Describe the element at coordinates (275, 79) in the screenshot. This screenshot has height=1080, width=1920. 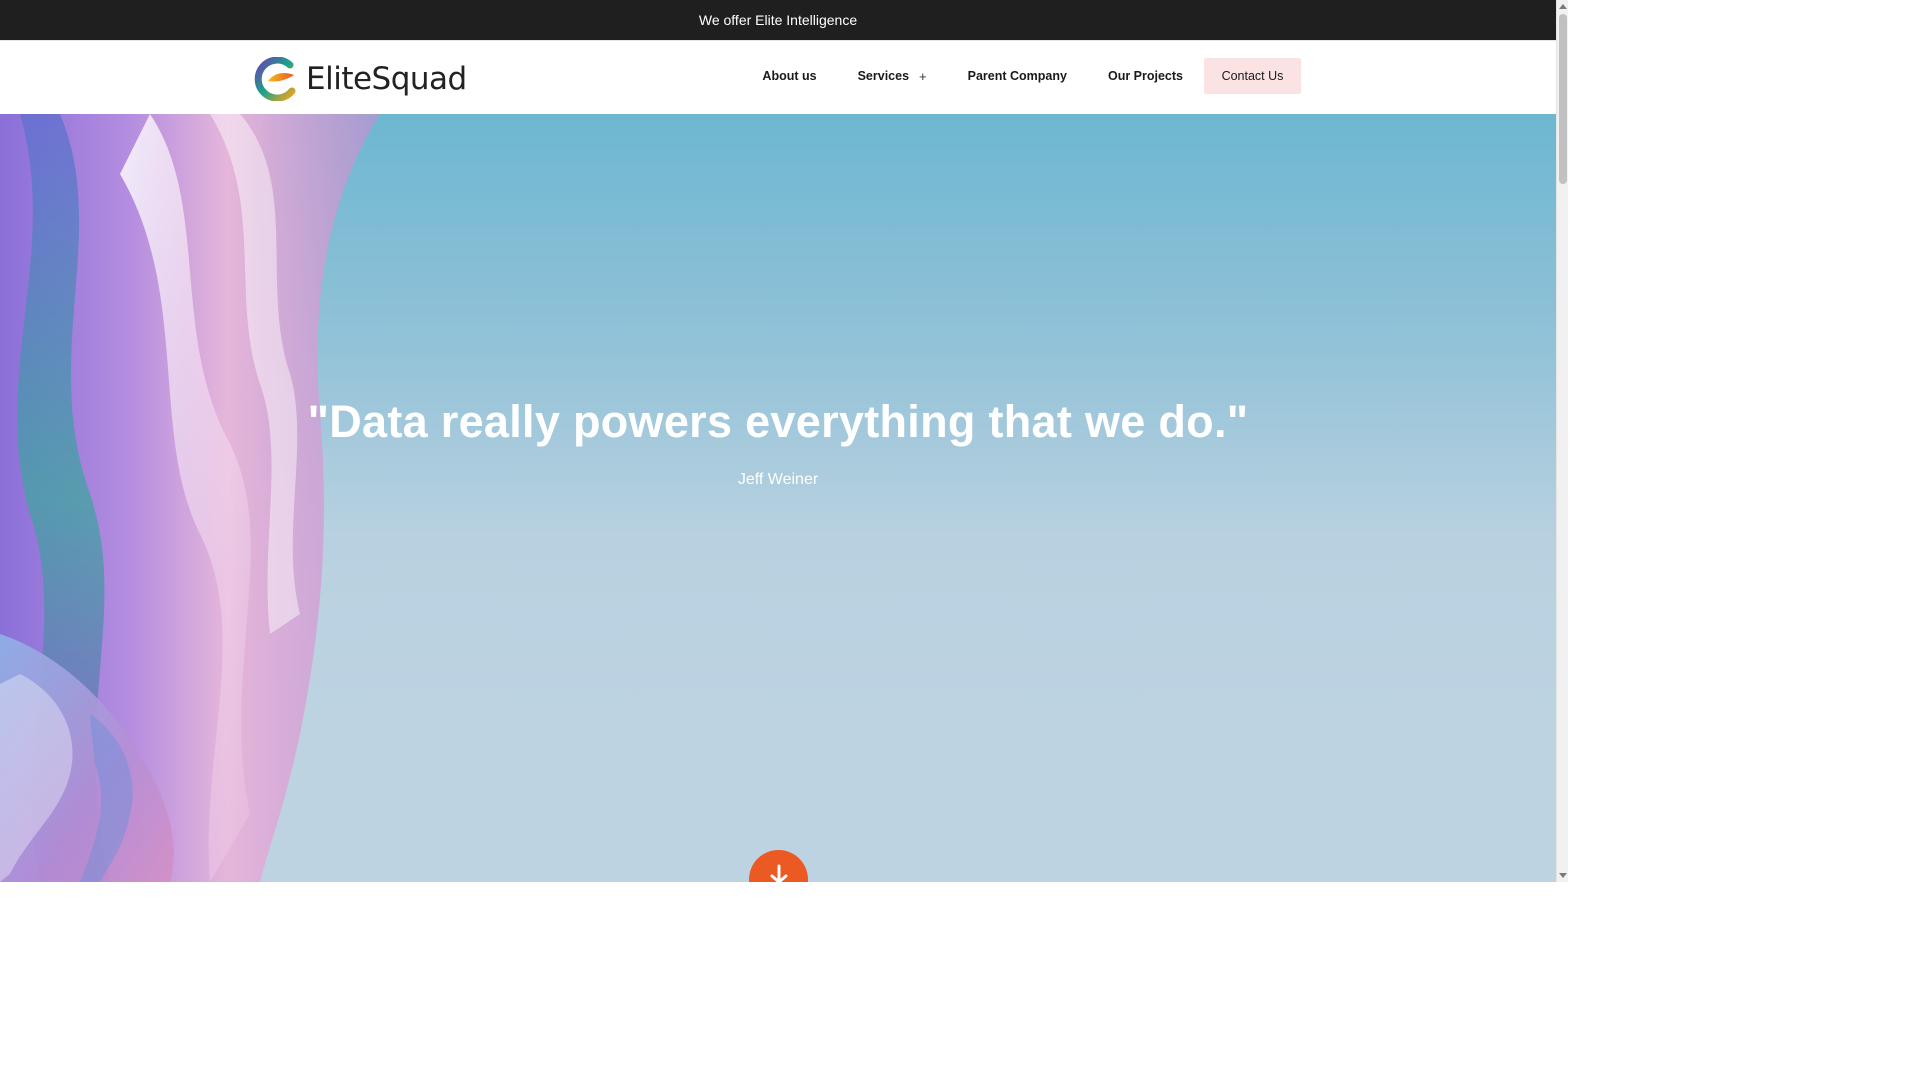
I see `elitesquad-logo-icon` at that location.